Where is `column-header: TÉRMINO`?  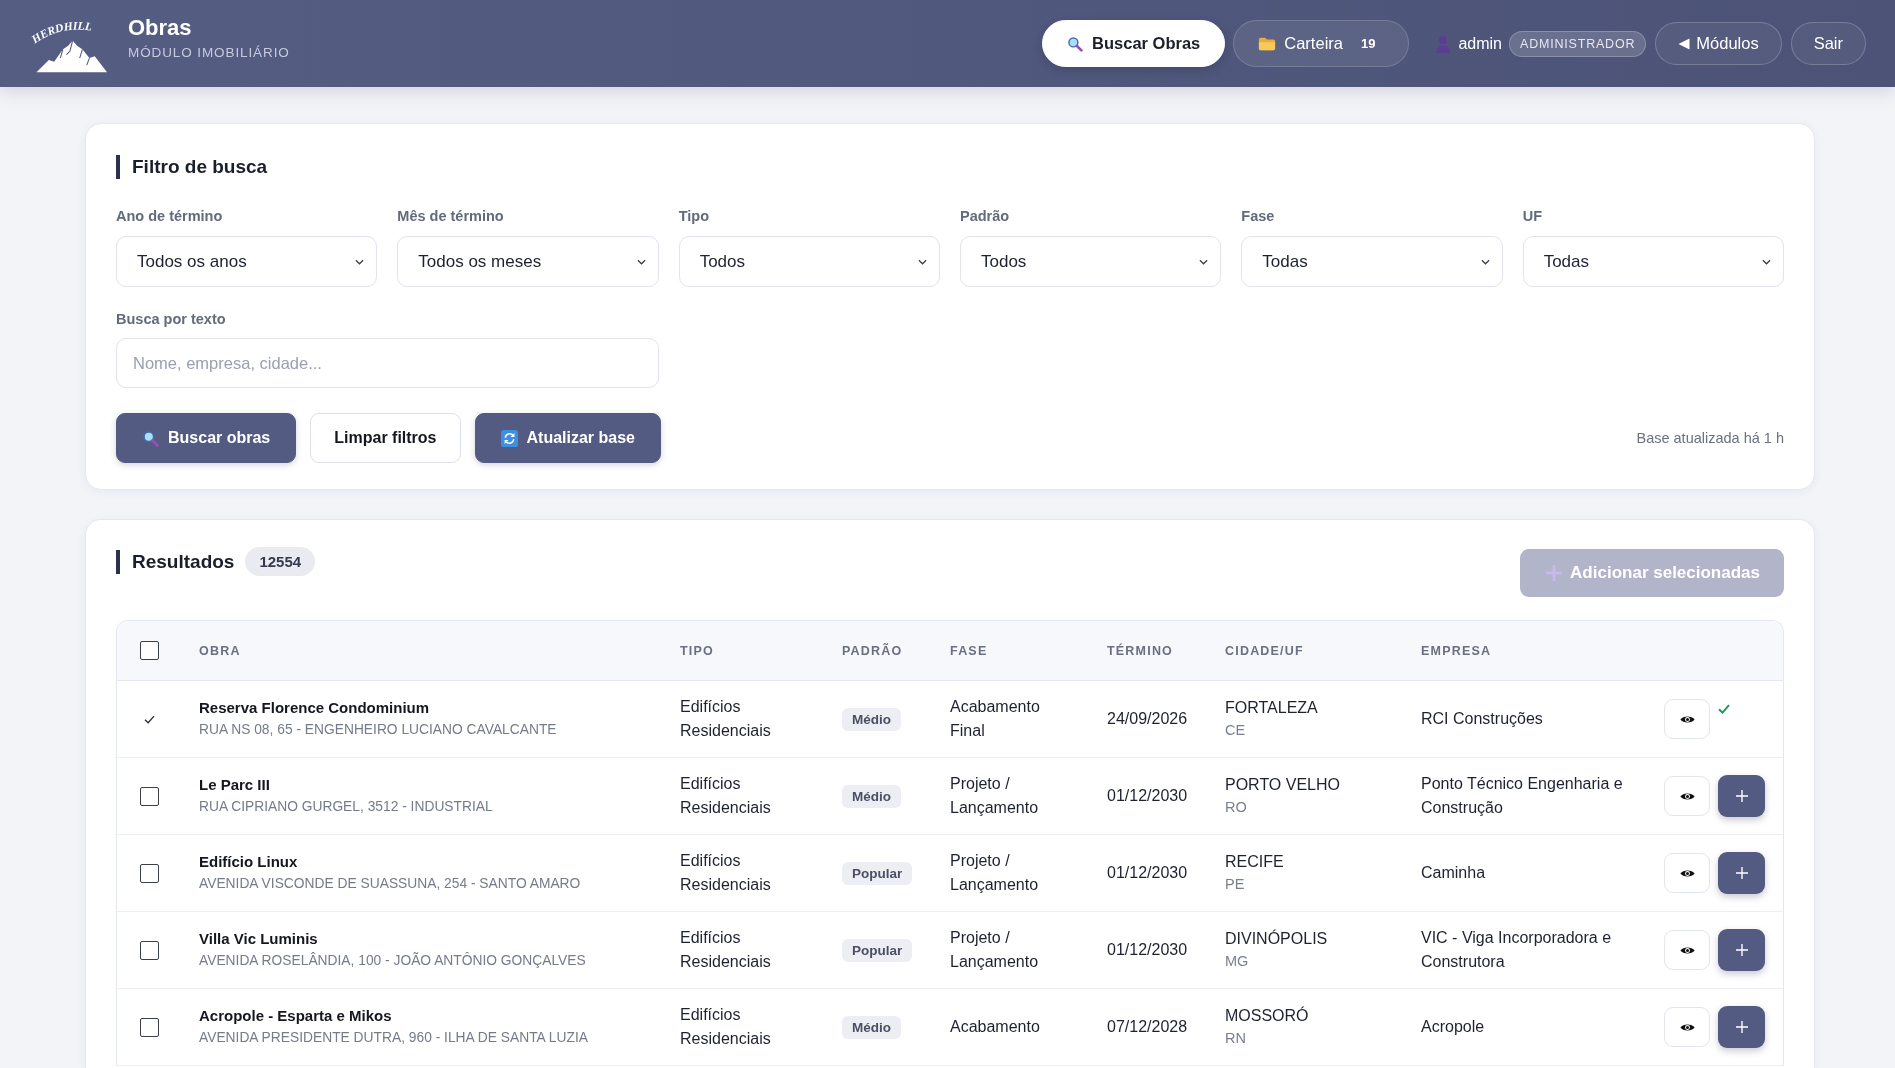
column-header: TÉRMINO is located at coordinates (1150, 651).